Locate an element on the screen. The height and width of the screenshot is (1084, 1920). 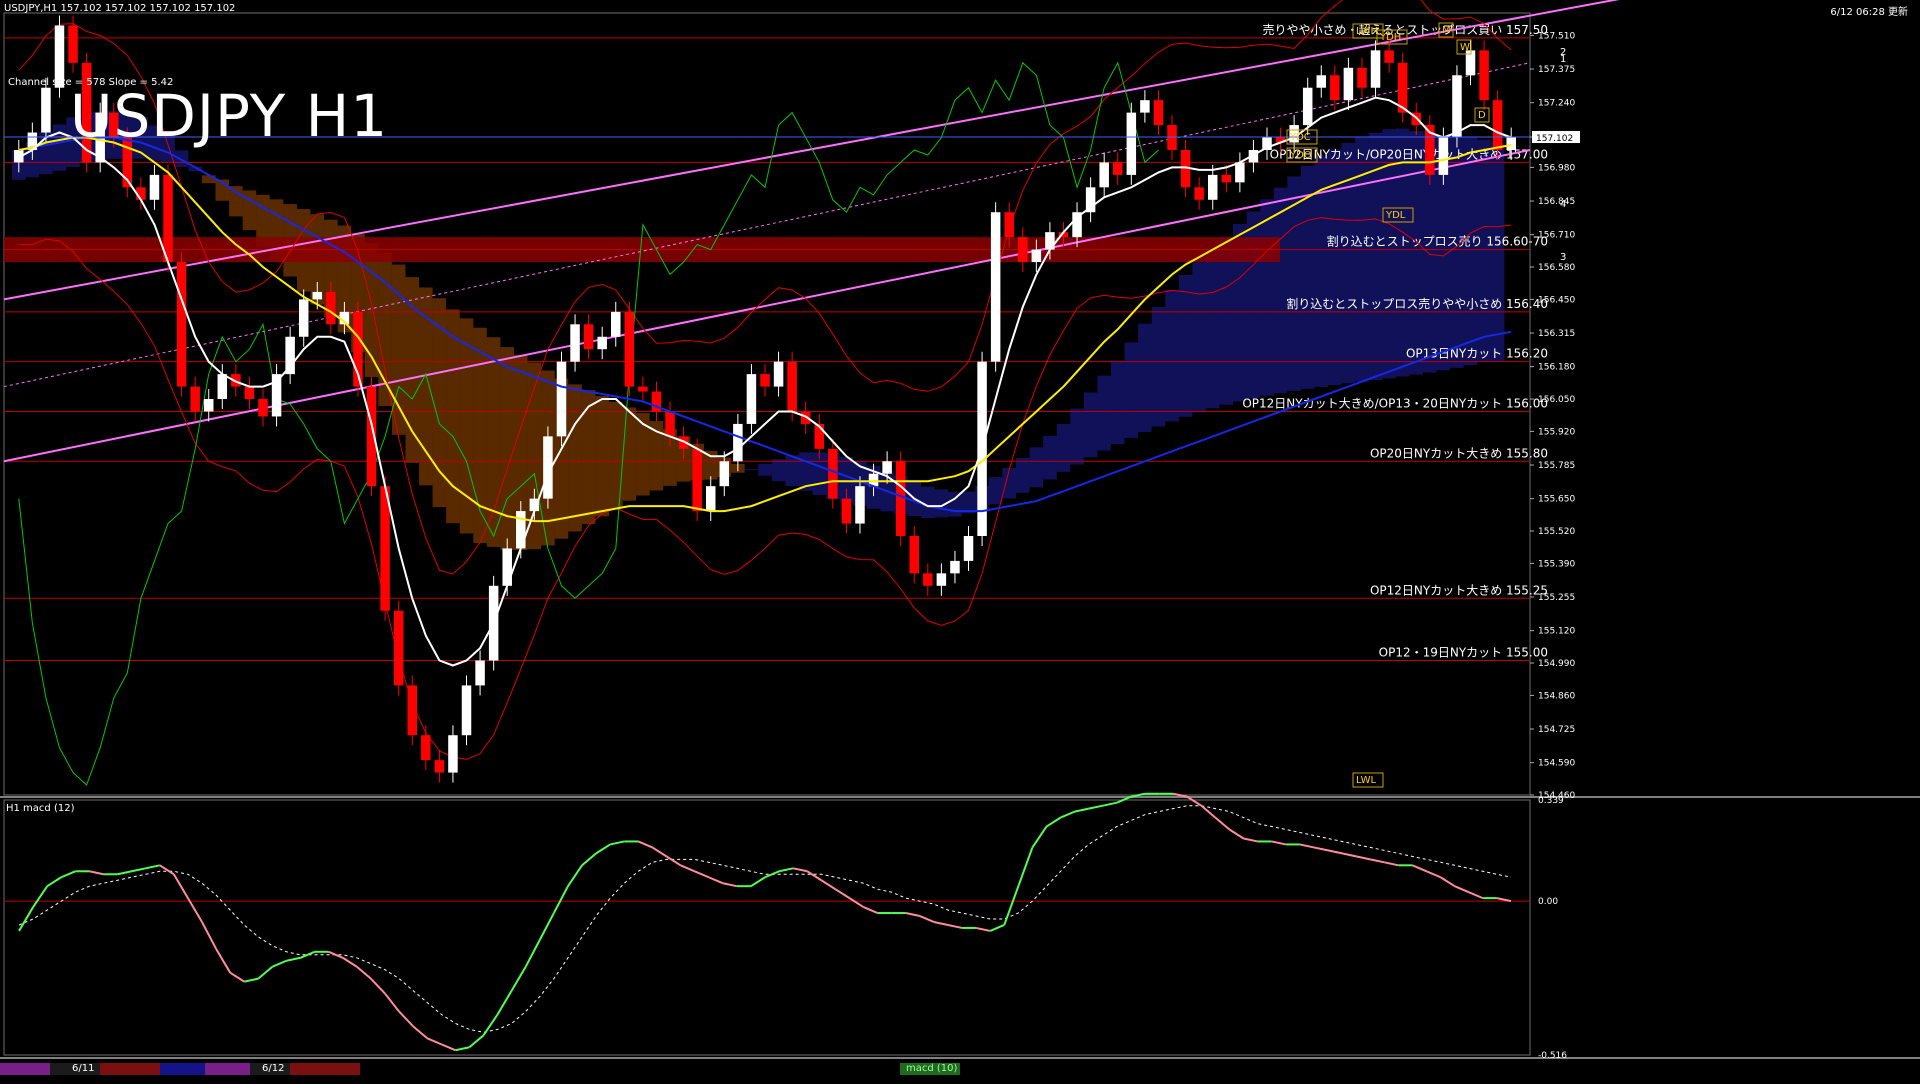
marker-4: 4 is located at coordinates (1563, 204).